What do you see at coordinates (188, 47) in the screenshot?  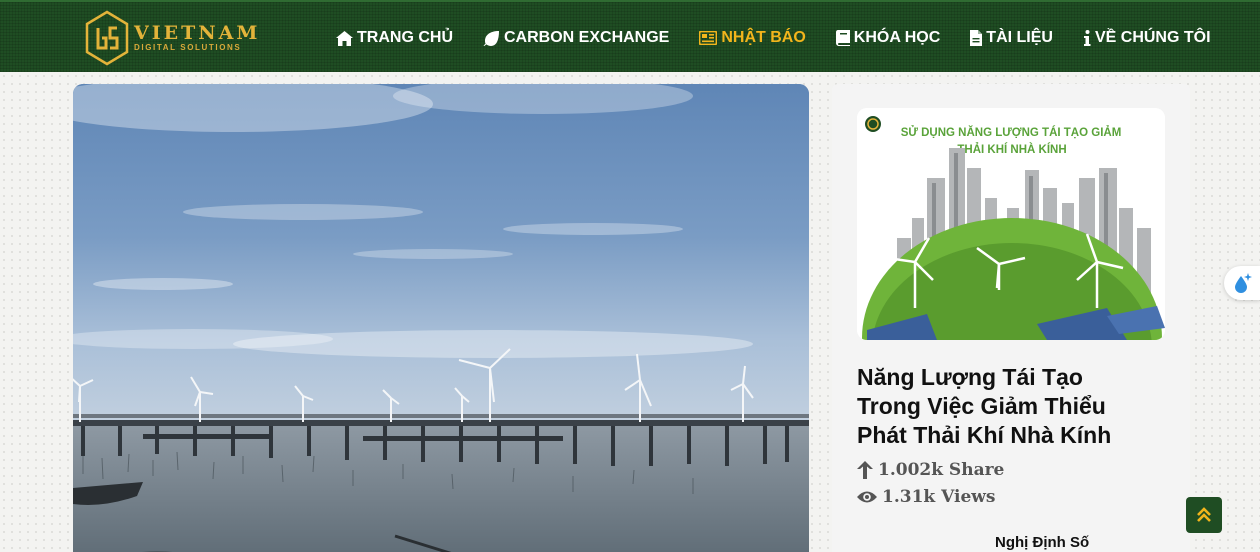 I see `brand-tagline: DIGITAL SOLUTIONS` at bounding box center [188, 47].